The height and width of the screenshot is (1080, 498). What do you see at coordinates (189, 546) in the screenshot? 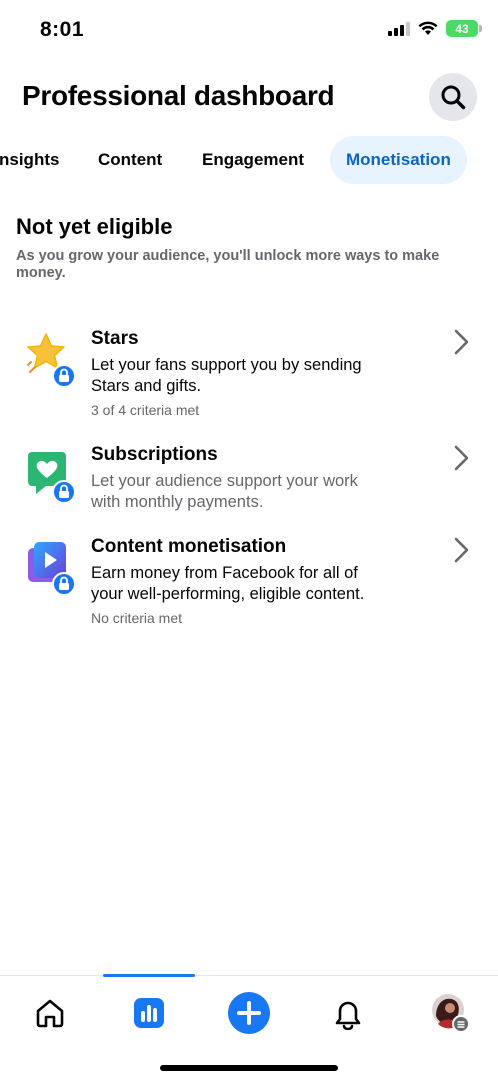
I see `item-title: Content monetisation` at bounding box center [189, 546].